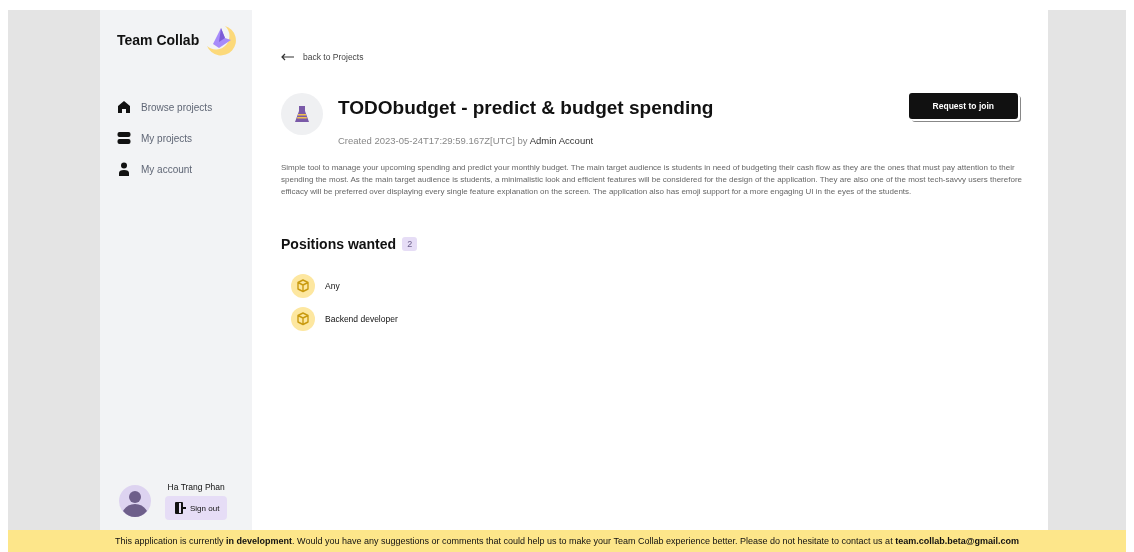 The width and height of the screenshot is (1134, 552). Describe the element at coordinates (221, 40) in the screenshot. I see `logo-icon` at that location.